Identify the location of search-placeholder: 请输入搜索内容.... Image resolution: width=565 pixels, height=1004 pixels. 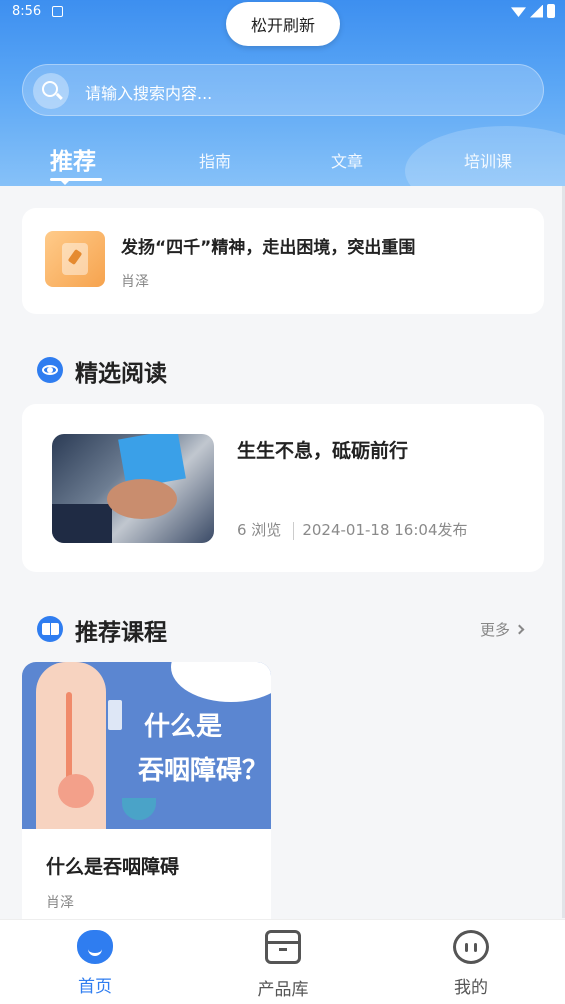
(148, 92).